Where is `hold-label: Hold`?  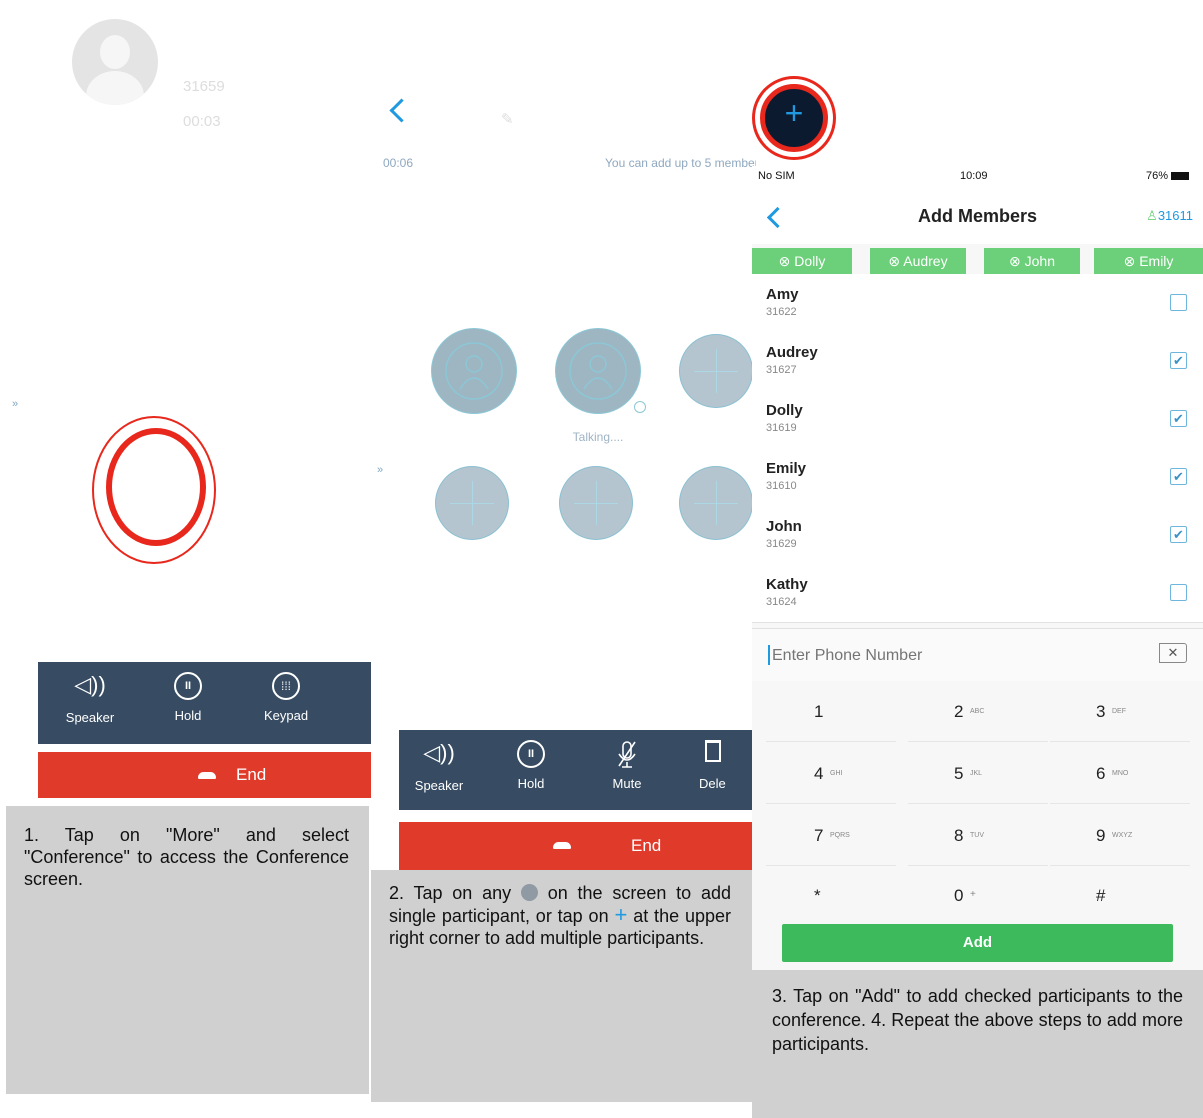 hold-label: Hold is located at coordinates (188, 715).